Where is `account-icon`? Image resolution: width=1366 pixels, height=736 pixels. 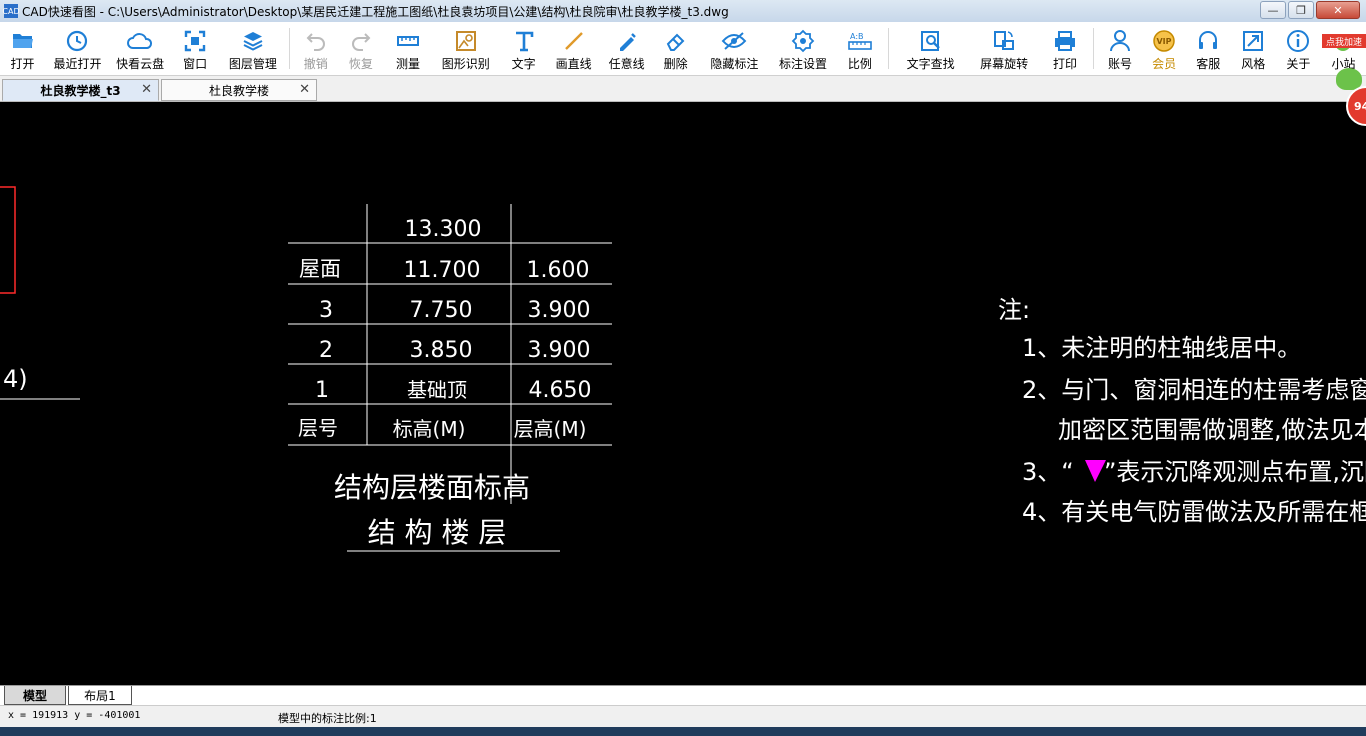 account-icon is located at coordinates (1120, 41).